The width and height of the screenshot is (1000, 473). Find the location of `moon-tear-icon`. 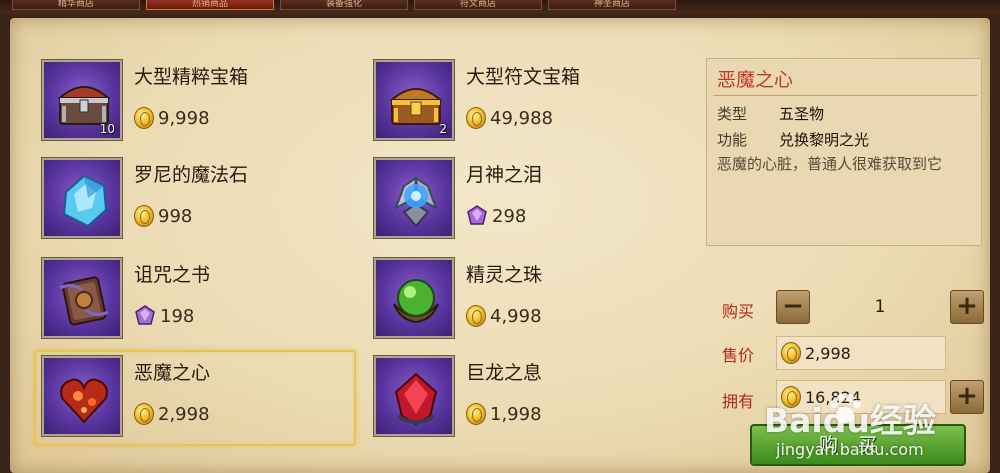

moon-tear-icon is located at coordinates (416, 201).